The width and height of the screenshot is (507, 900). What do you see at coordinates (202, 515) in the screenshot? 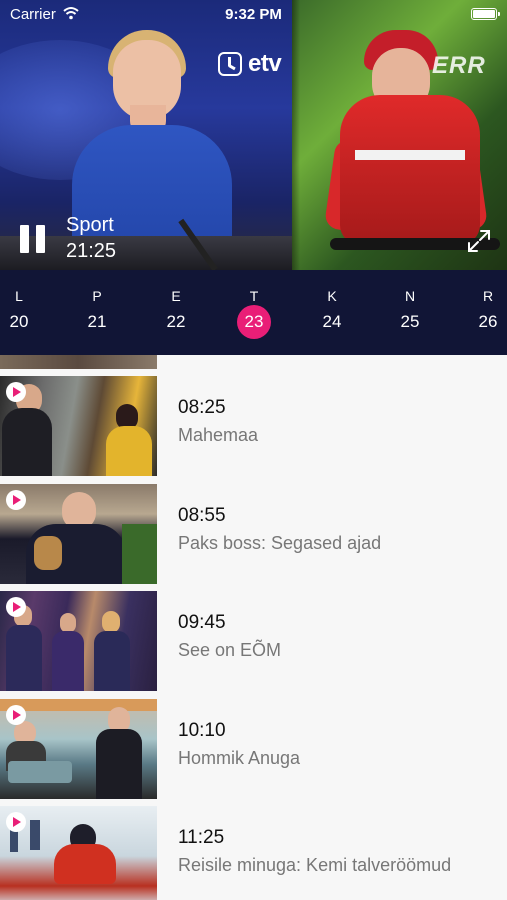
I see `program-time: 08:55` at bounding box center [202, 515].